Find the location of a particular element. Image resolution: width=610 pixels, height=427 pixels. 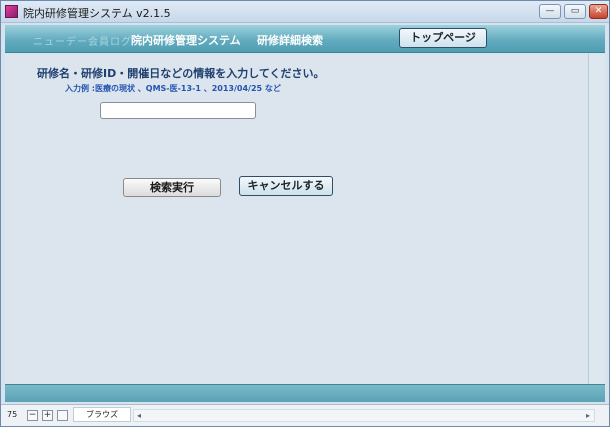

footer-band is located at coordinates (305, 393).